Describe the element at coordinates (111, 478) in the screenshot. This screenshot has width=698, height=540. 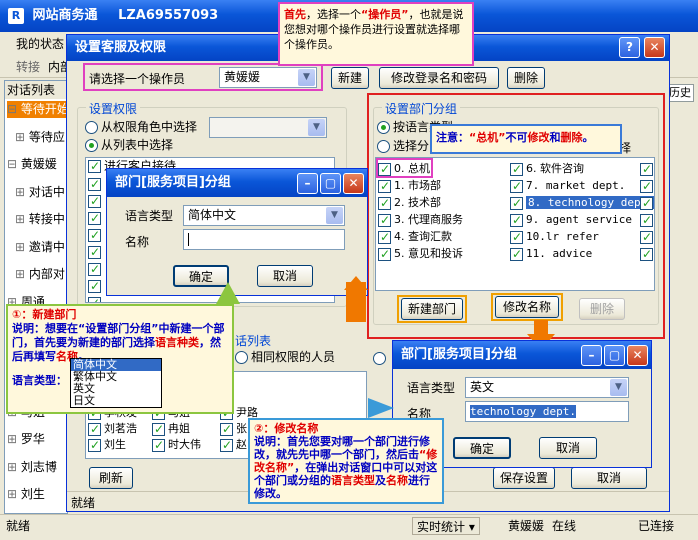
I see `refresh-button: 刷新` at that location.